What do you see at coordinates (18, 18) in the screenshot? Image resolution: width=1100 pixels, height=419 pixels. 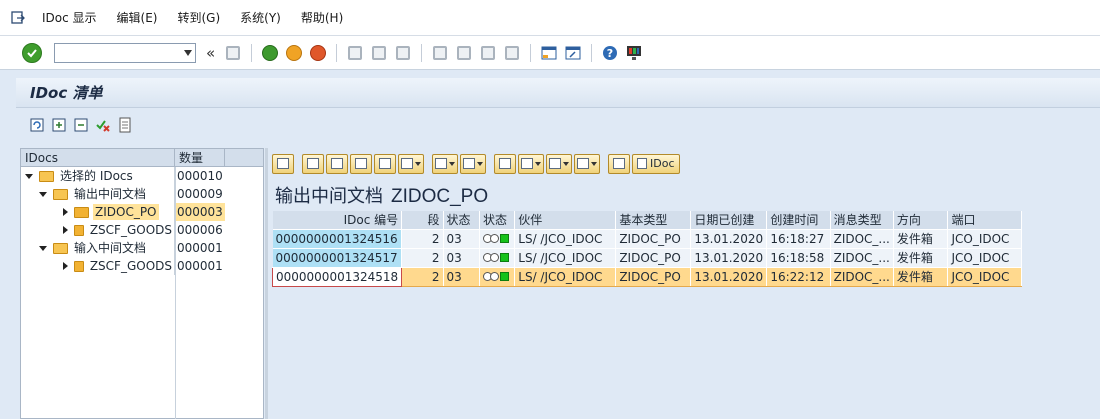 I see `menu-exit-icon` at bounding box center [18, 18].